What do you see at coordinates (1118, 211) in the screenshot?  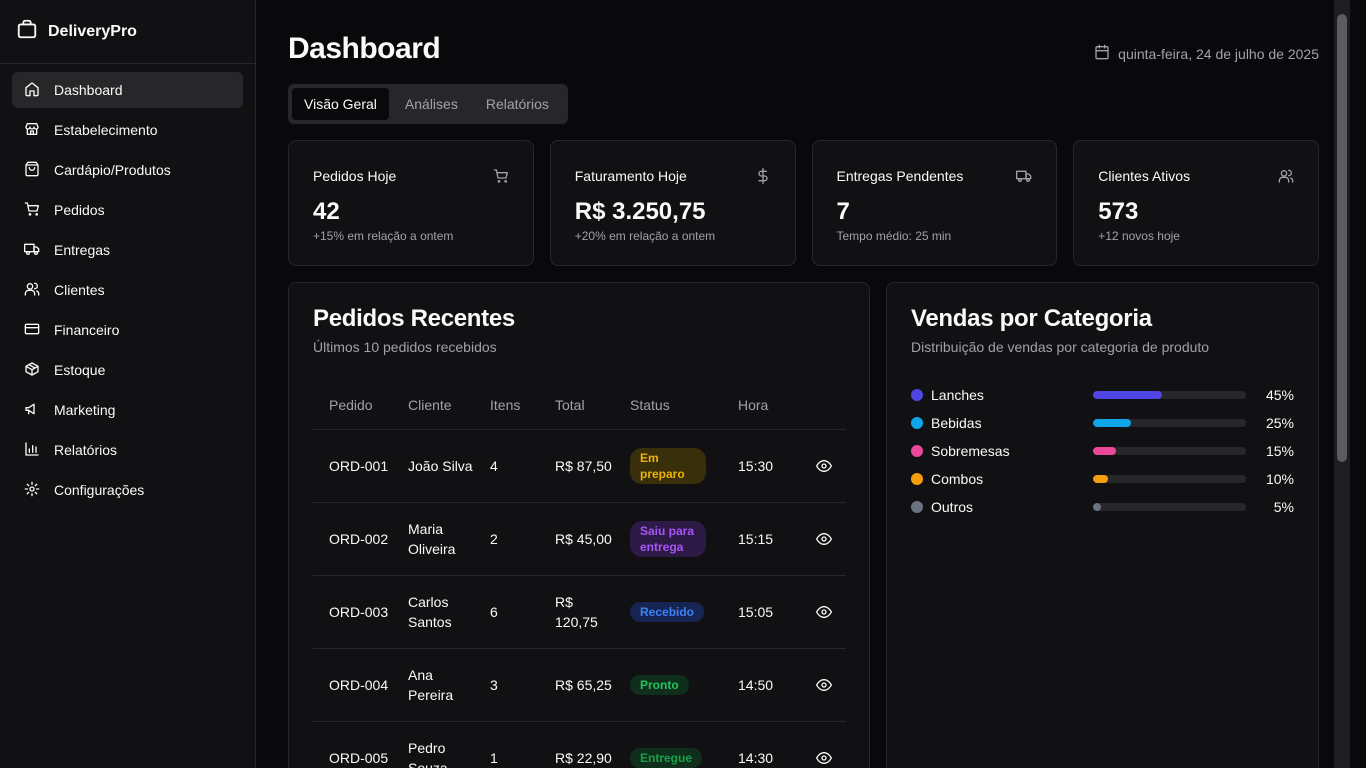 I see `stat-value: 573` at bounding box center [1118, 211].